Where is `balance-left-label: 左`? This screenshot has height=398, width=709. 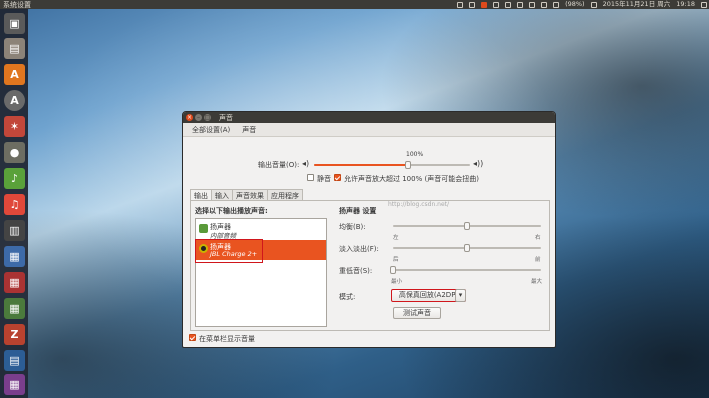
balance-left-label: 左 is located at coordinates (396, 238).